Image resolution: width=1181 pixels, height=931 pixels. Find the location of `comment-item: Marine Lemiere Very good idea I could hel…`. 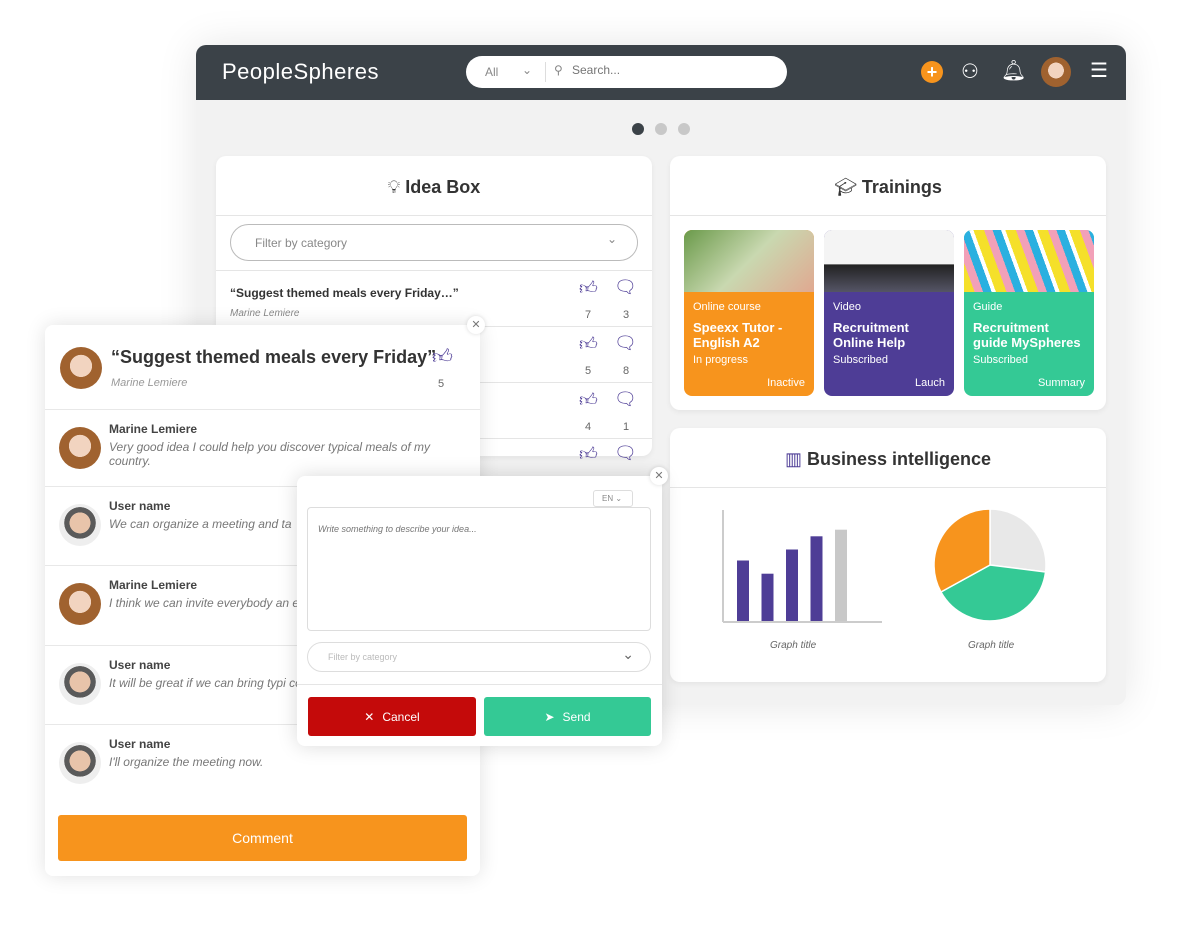

comment-item: Marine Lemiere Very good idea I could hel… is located at coordinates (262, 447).